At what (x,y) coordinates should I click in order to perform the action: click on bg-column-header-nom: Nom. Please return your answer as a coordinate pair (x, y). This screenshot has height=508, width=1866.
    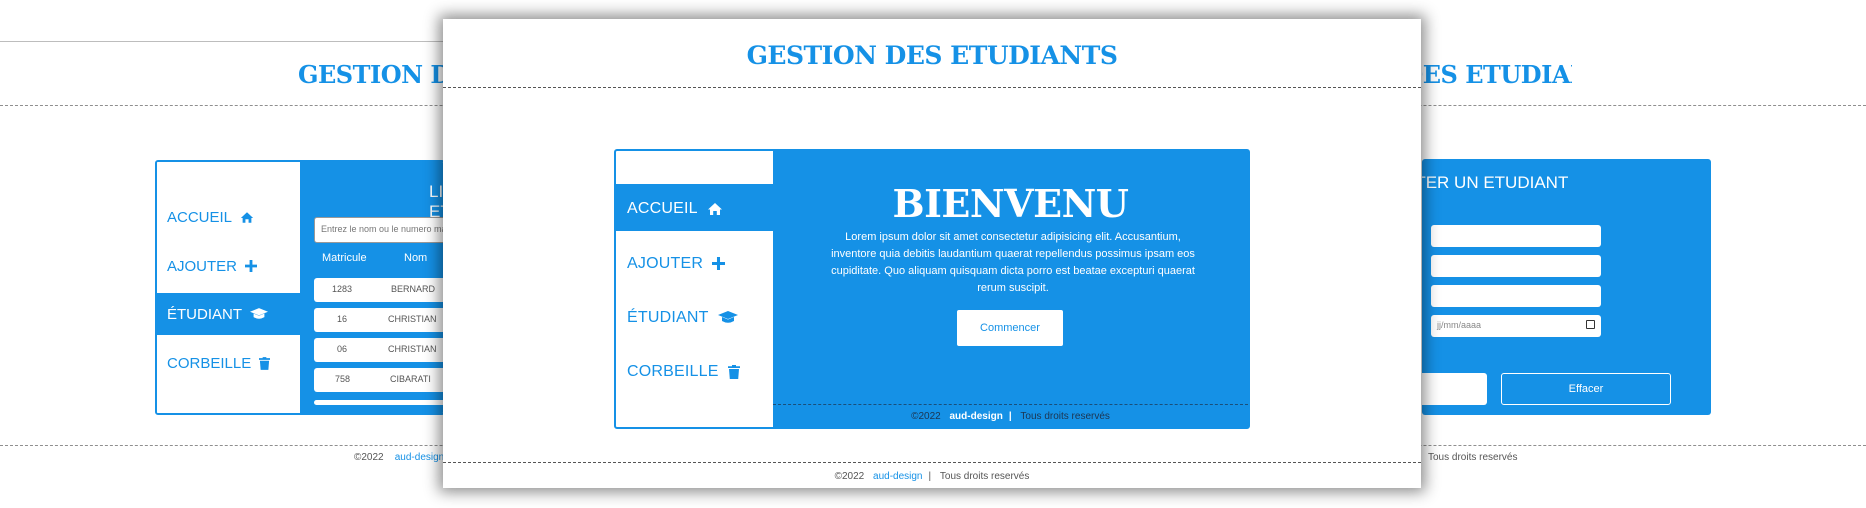
    Looking at the image, I should click on (416, 258).